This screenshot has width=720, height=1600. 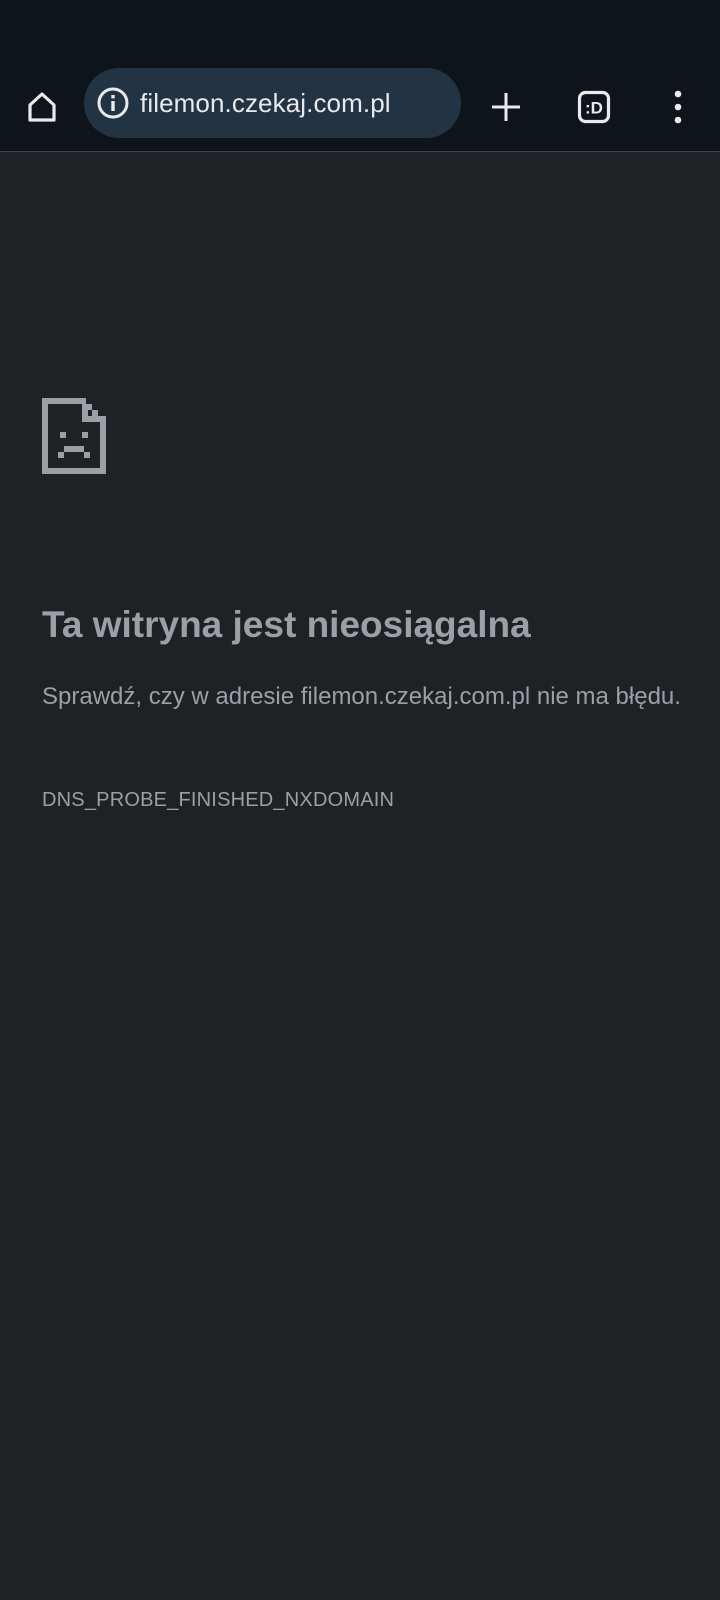 What do you see at coordinates (265, 102) in the screenshot?
I see `url-text: filemon.czekaj.com.pl` at bounding box center [265, 102].